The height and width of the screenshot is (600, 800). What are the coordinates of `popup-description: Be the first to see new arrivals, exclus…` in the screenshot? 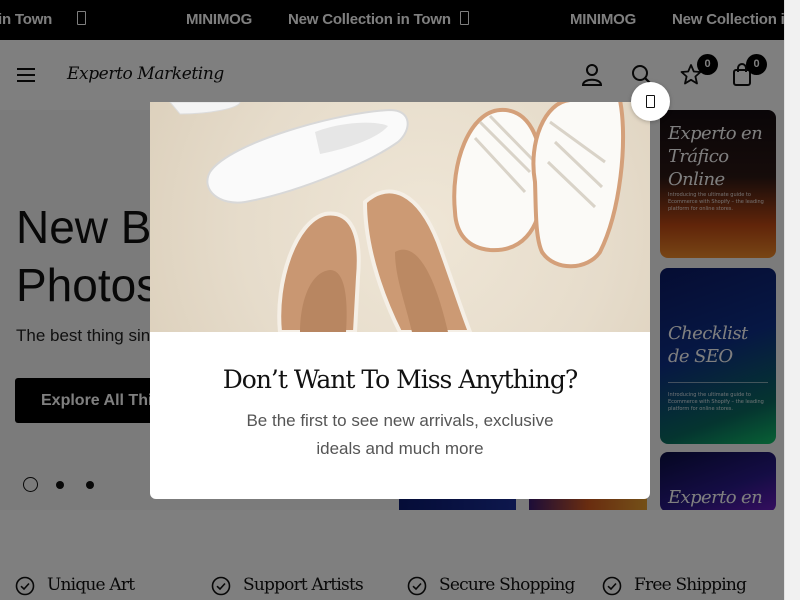 It's located at (400, 434).